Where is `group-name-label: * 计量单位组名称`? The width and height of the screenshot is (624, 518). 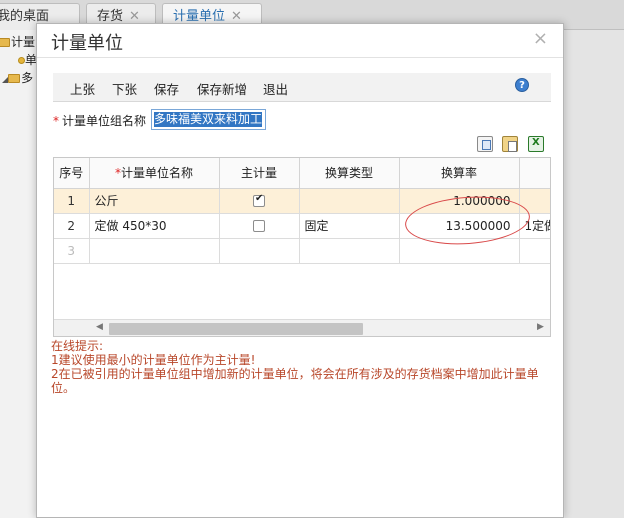
group-name-label: * 计量单位组名称 is located at coordinates (99, 120).